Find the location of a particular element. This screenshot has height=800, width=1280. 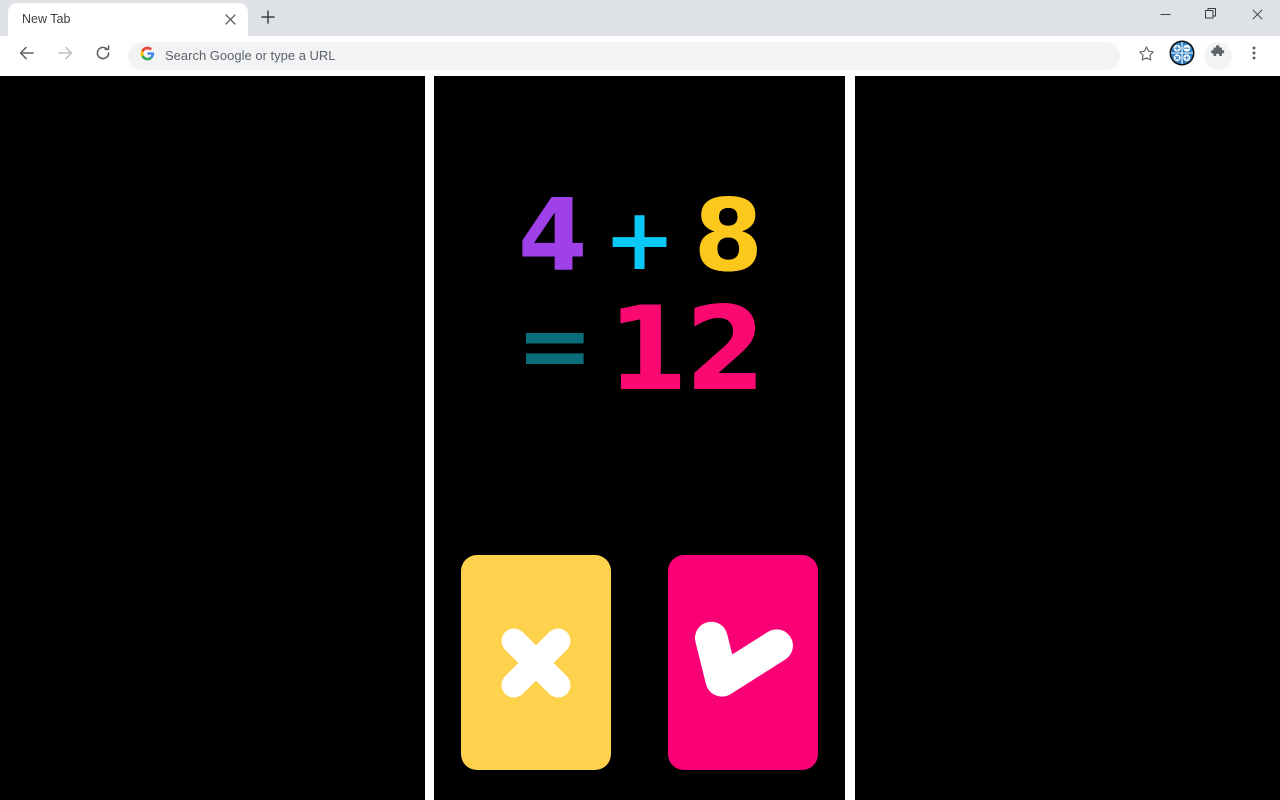

forward-arrow-icon is located at coordinates (65, 55).